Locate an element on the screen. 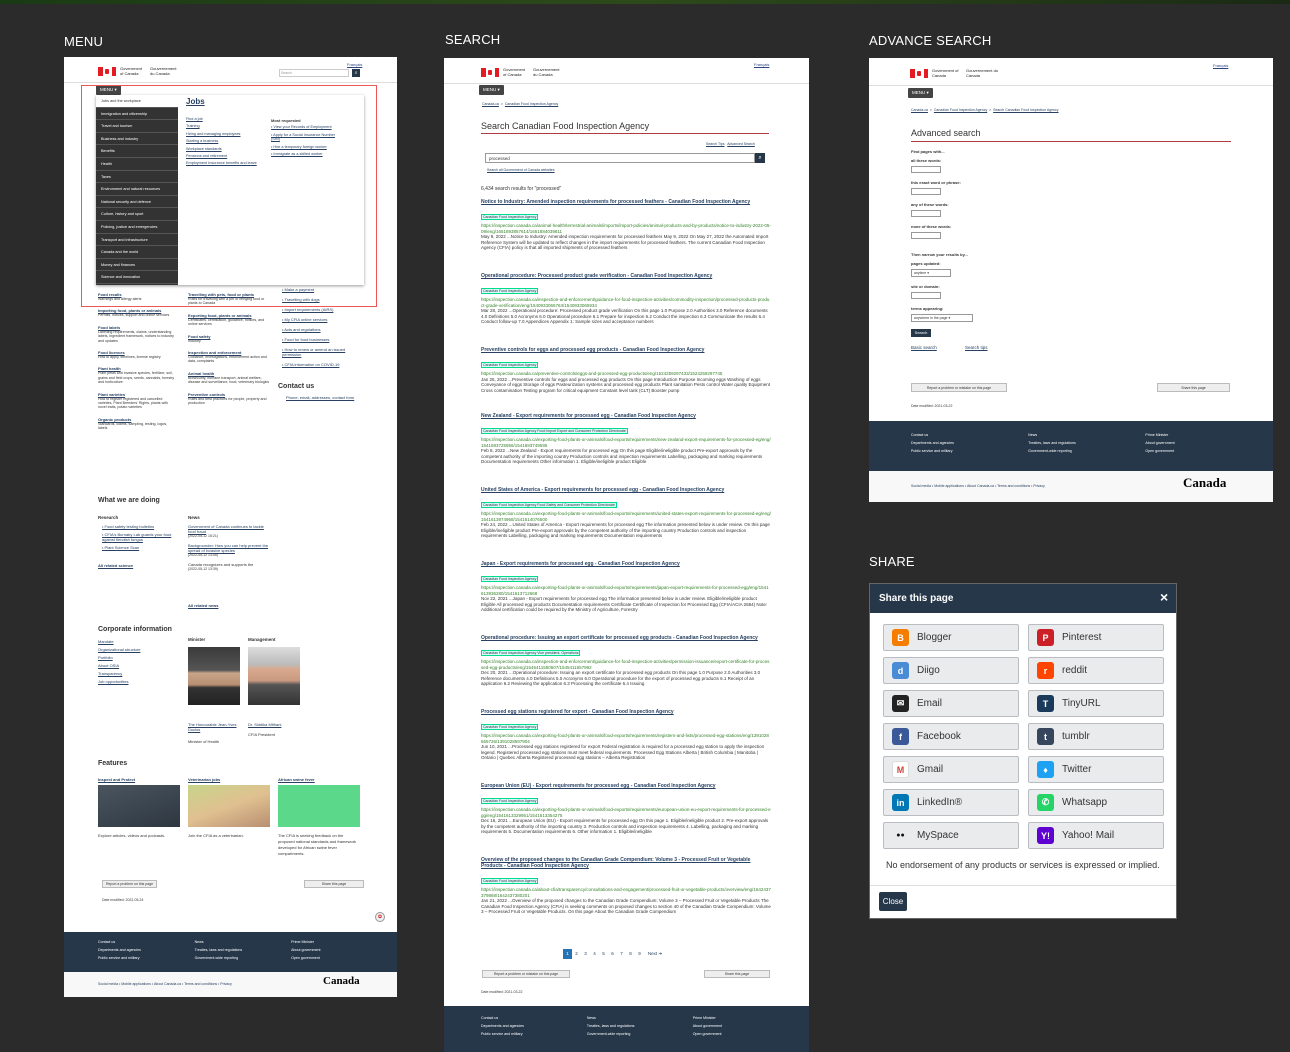 The width and height of the screenshot is (1290, 1052). corporate-link: Job opportunities is located at coordinates (133, 681).